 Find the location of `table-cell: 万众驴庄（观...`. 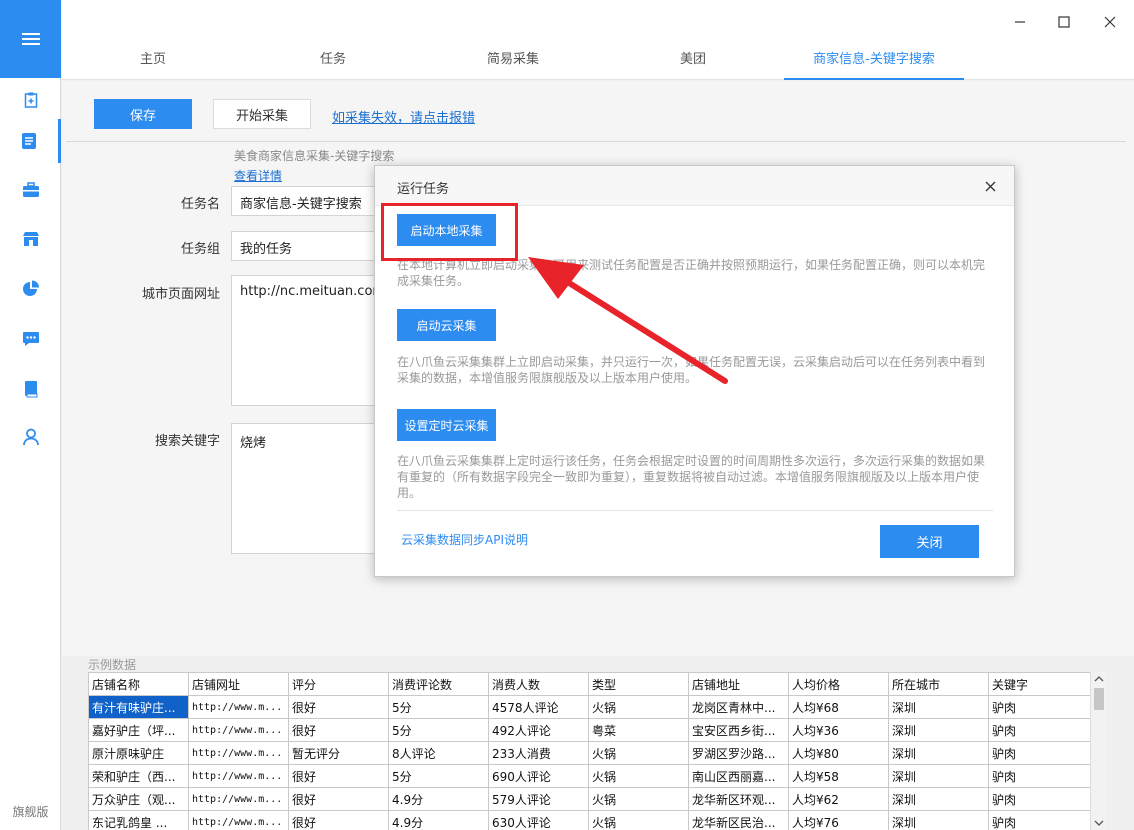

table-cell: 万众驴庄（观... is located at coordinates (138, 799).